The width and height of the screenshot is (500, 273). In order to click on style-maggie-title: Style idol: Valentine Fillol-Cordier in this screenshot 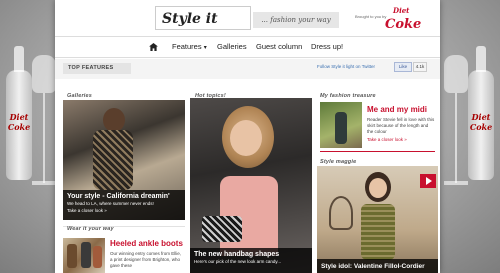, I will do `click(377, 266)`.